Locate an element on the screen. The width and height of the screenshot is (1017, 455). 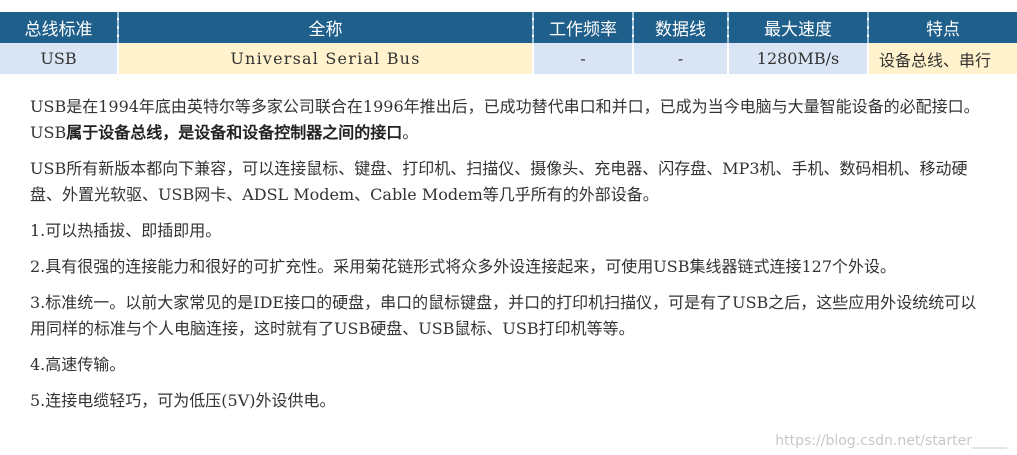
table-header-row: 总线标准 全称 工作频率 数据线 最大速度 特点 is located at coordinates (508, 27).